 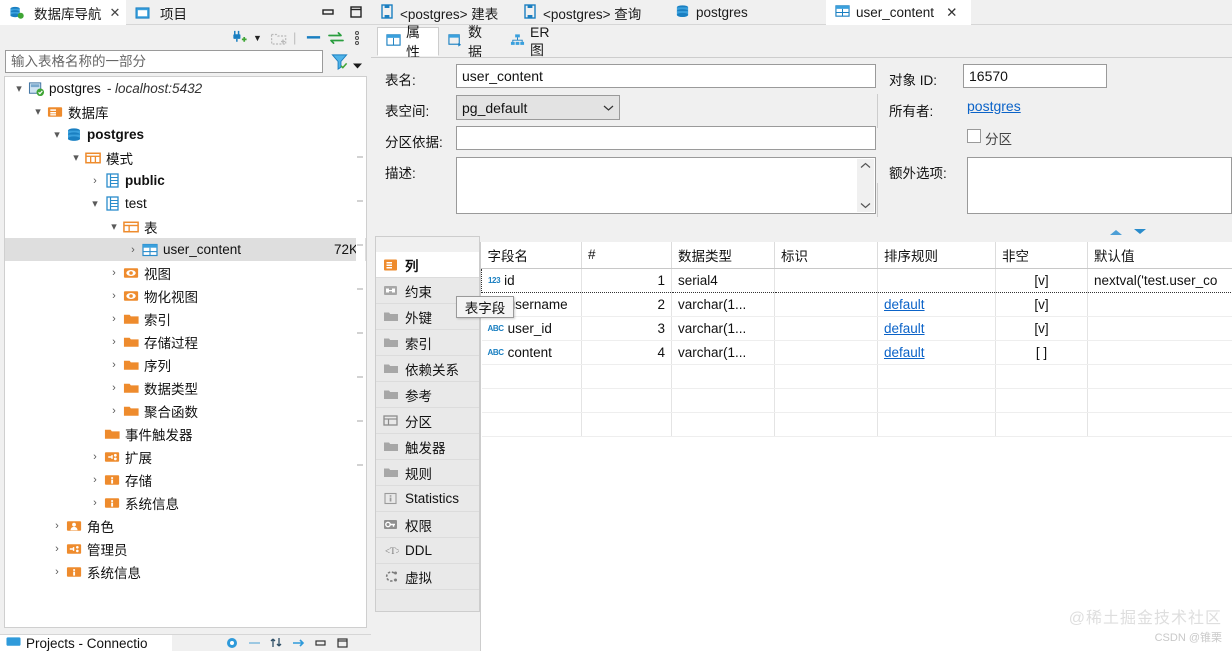 I want to click on tree-item-test: ▾ test, so click(x=185, y=203).